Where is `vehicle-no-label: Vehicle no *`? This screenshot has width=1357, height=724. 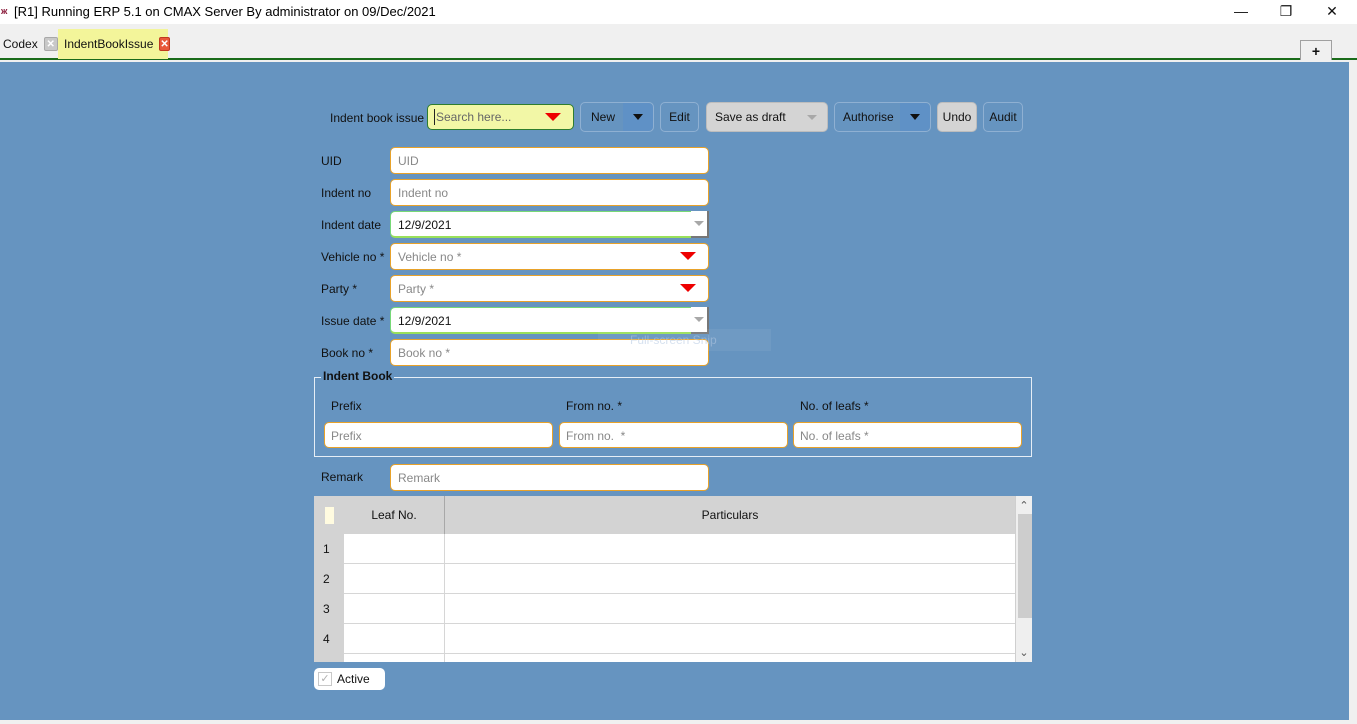
vehicle-no-label: Vehicle no * is located at coordinates (353, 257).